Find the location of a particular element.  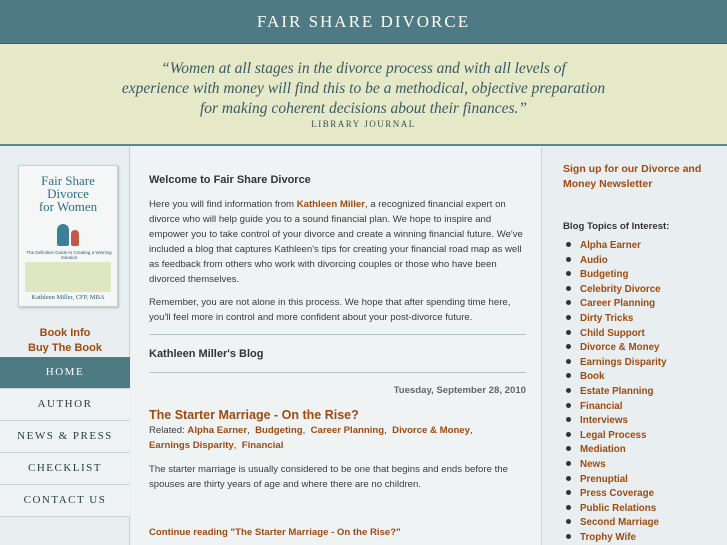

tag-link: Alpha Earner is located at coordinates (217, 430).